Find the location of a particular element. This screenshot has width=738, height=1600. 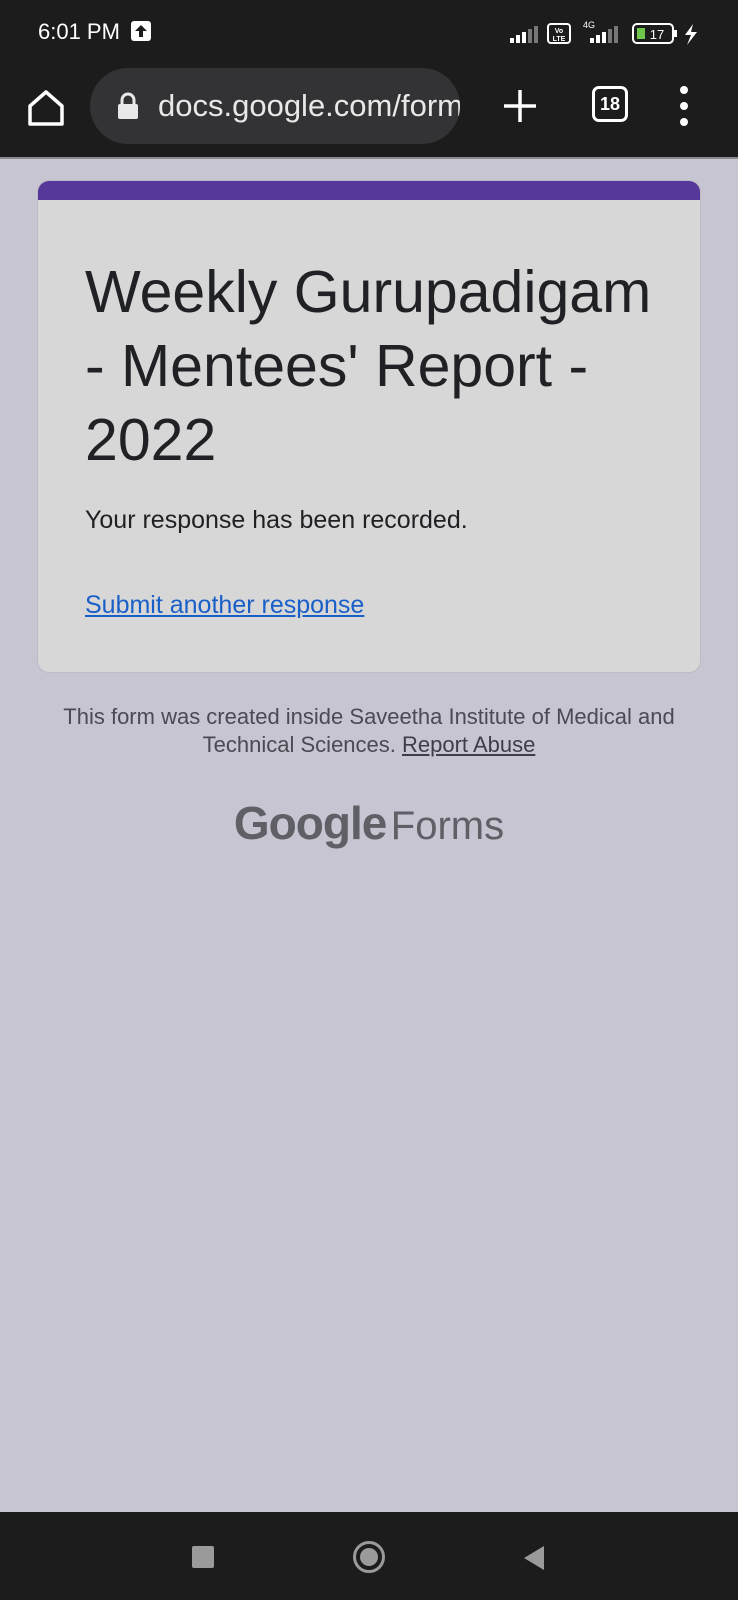

url-bar: docs.google.com/forms is located at coordinates (275, 106).